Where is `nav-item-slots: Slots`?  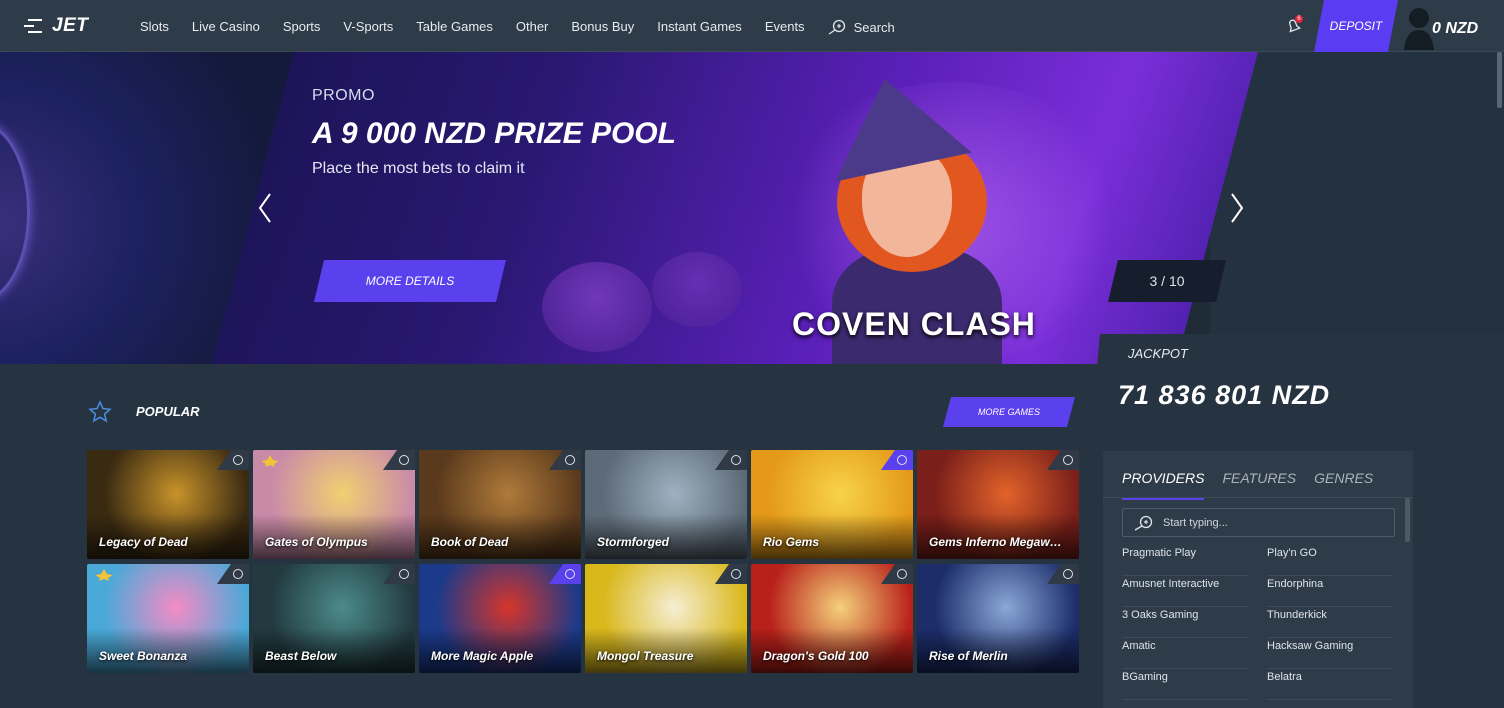
nav-item-slots: Slots is located at coordinates (154, 27).